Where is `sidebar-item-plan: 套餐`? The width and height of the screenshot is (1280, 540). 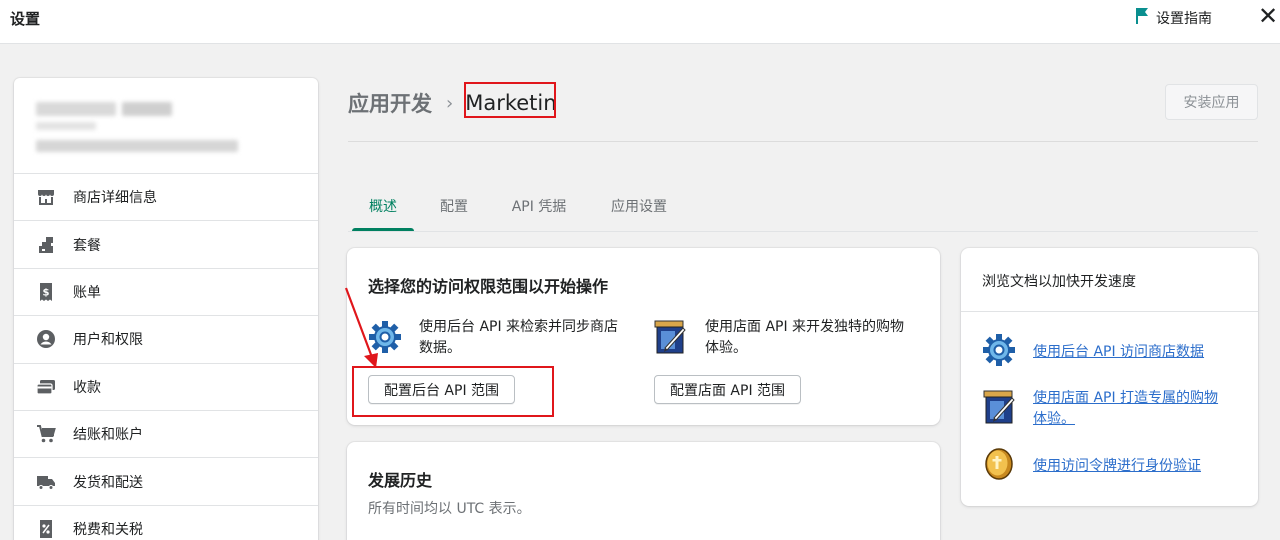 sidebar-item-plan: 套餐 is located at coordinates (166, 245).